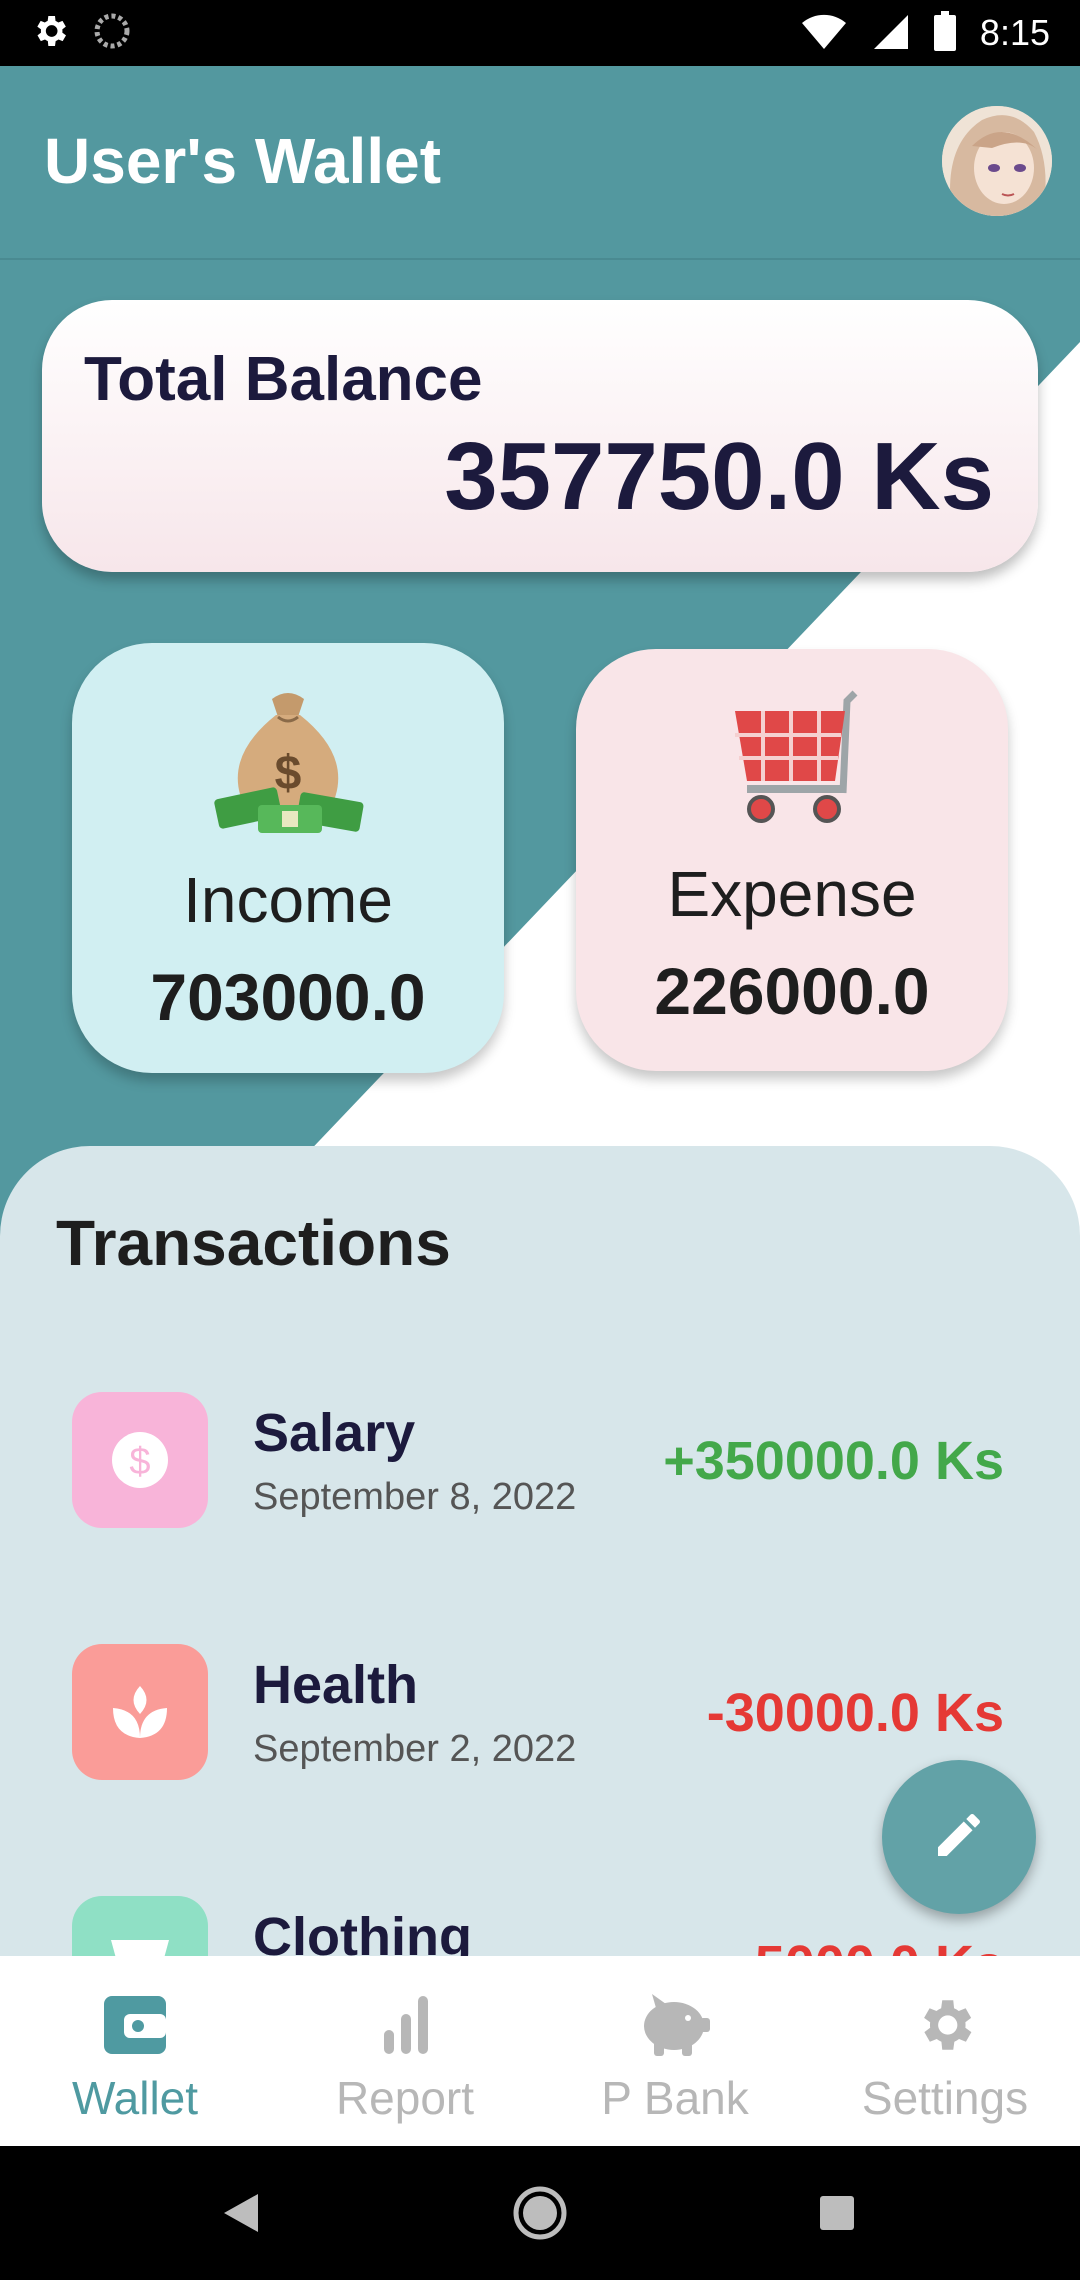 Image resolution: width=1080 pixels, height=2285 pixels. Describe the element at coordinates (824, 33) in the screenshot. I see `wifi-icon` at that location.